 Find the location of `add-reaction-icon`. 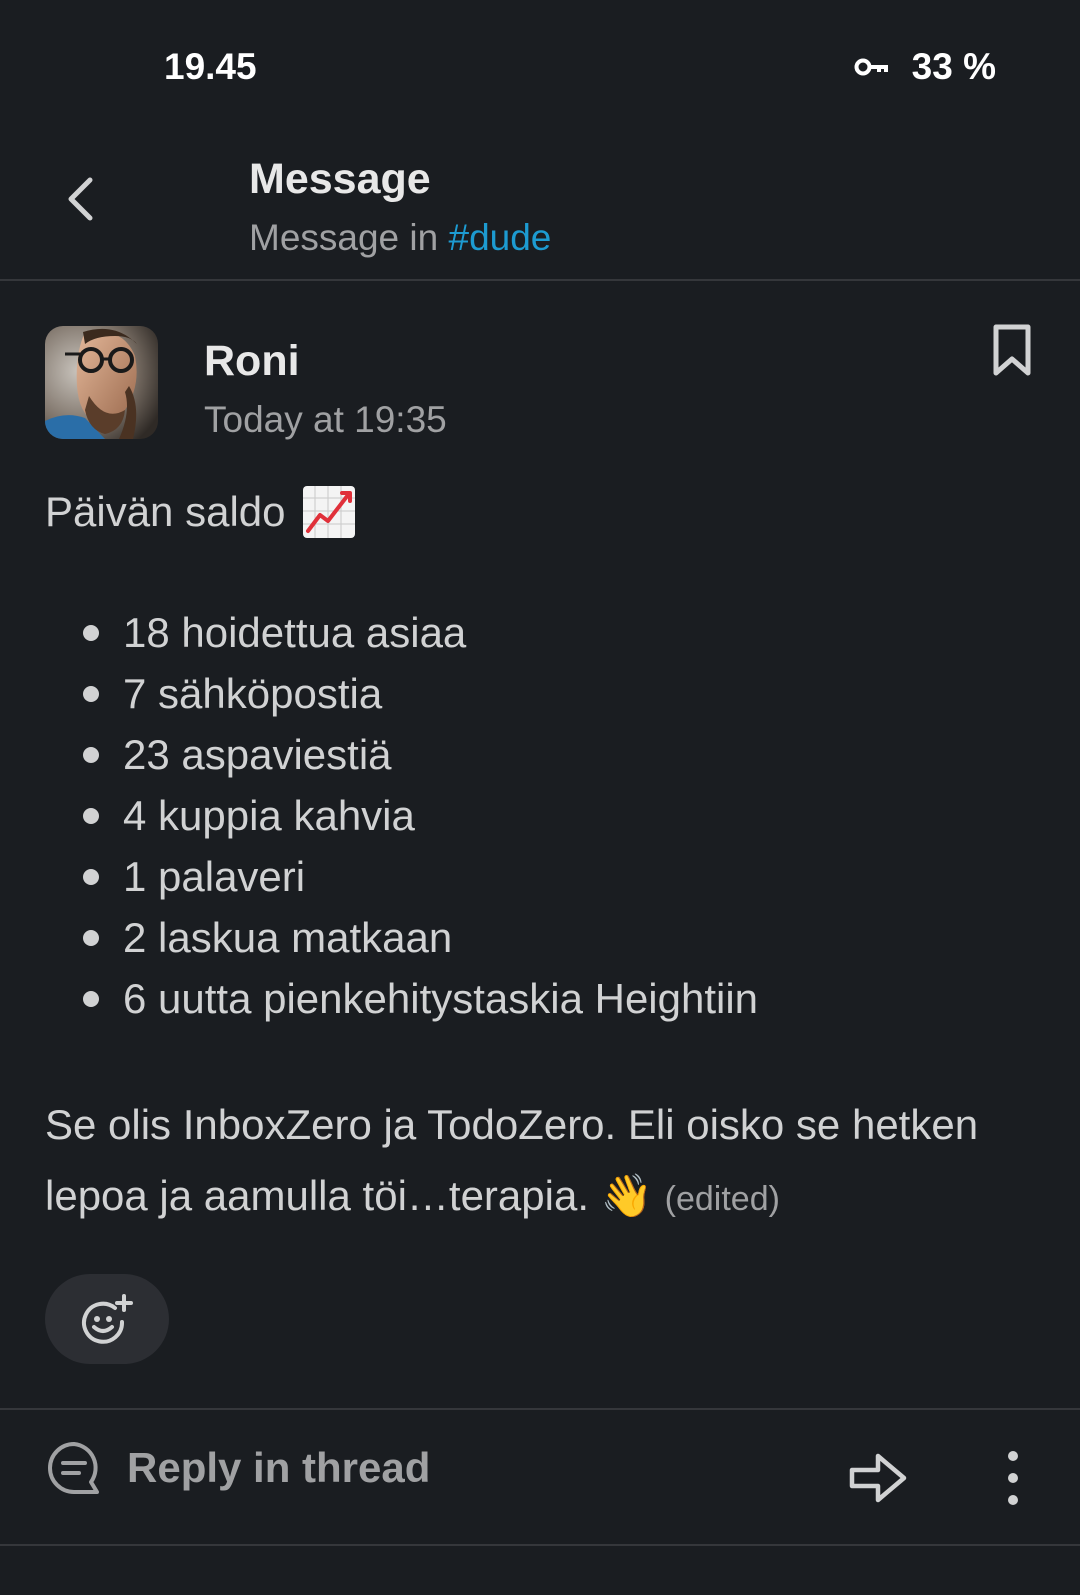

add-reaction-icon is located at coordinates (107, 1319).